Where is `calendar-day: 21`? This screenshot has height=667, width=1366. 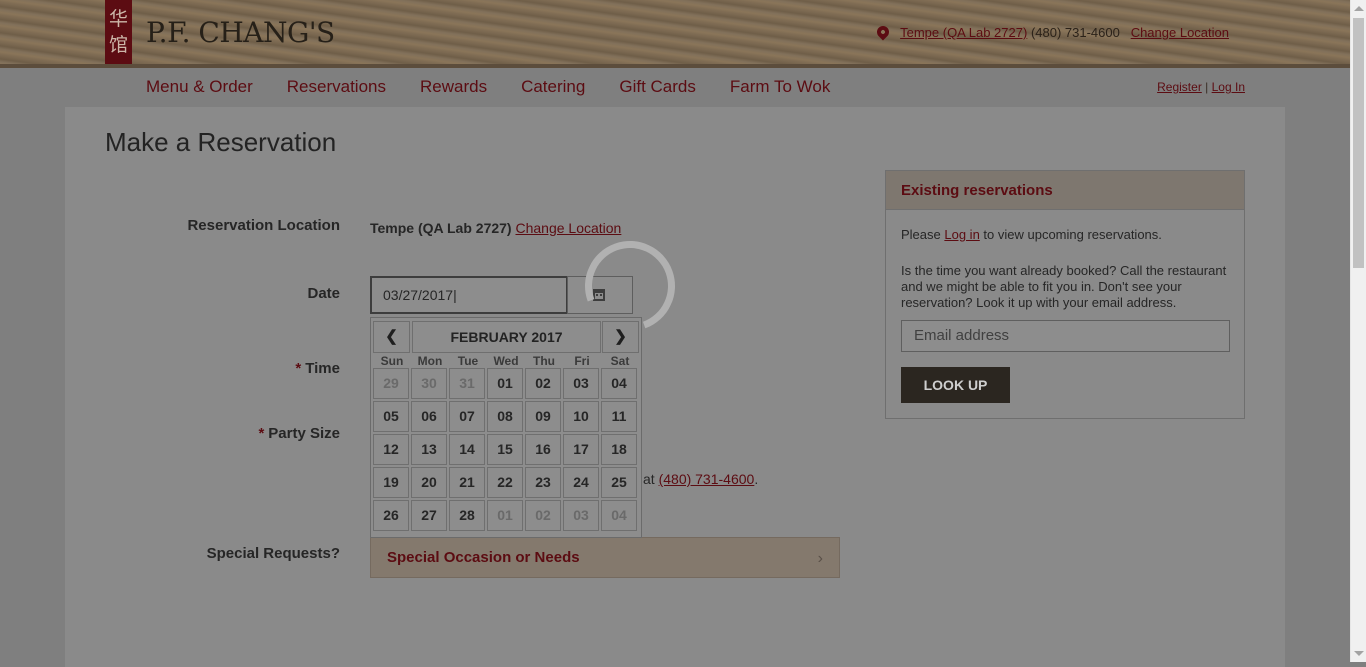 calendar-day: 21 is located at coordinates (467, 482).